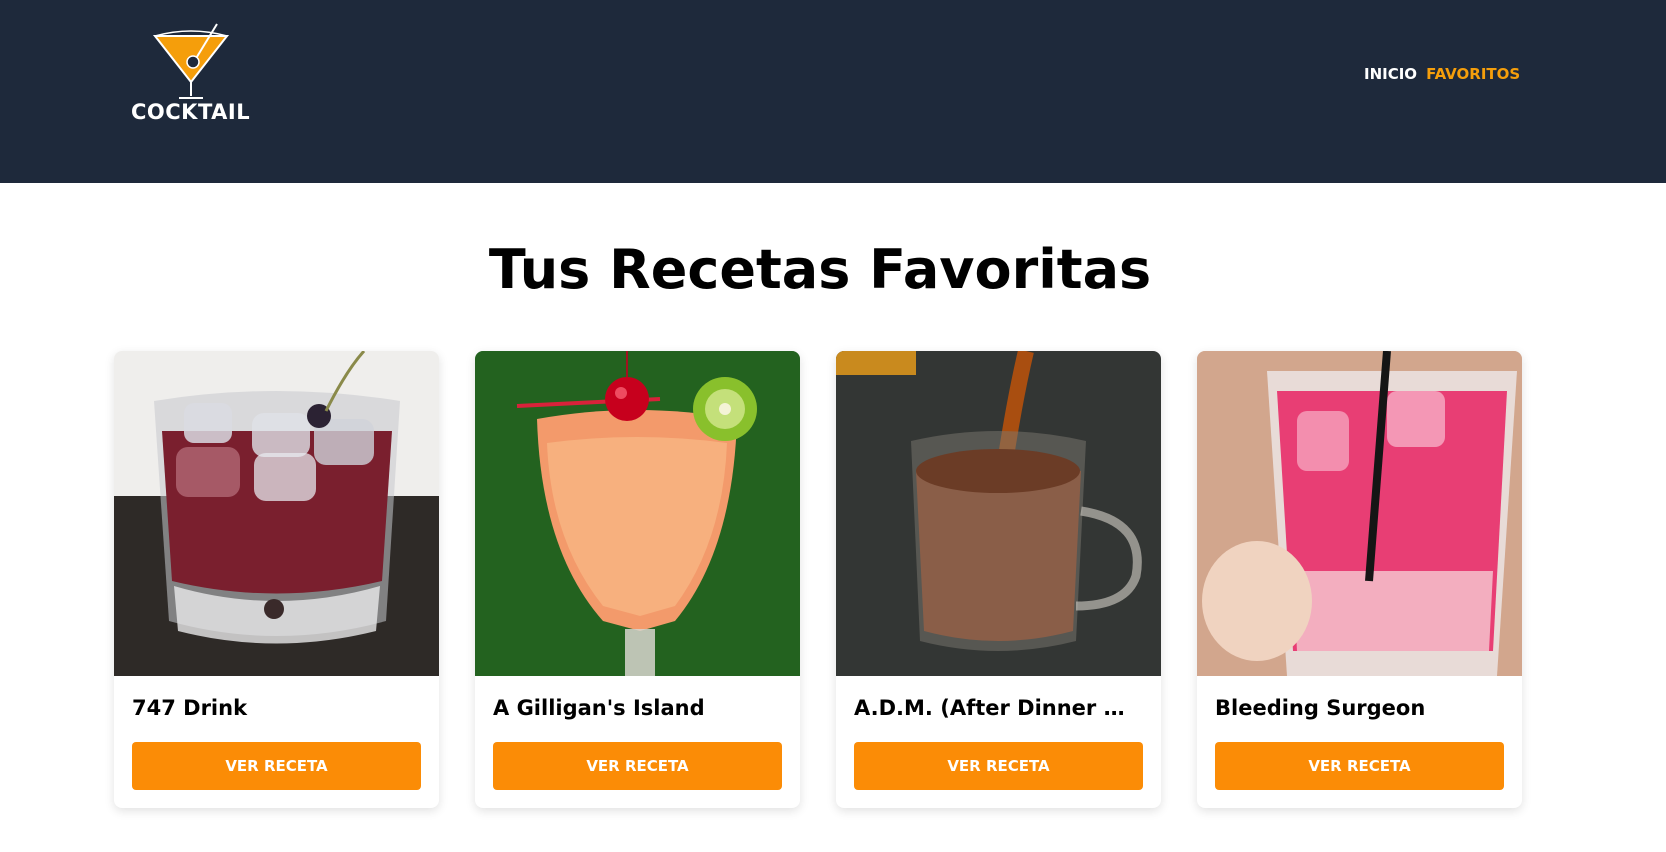  Describe the element at coordinates (1320, 708) in the screenshot. I see `recipe-title: Bleeding Surgeon` at that location.